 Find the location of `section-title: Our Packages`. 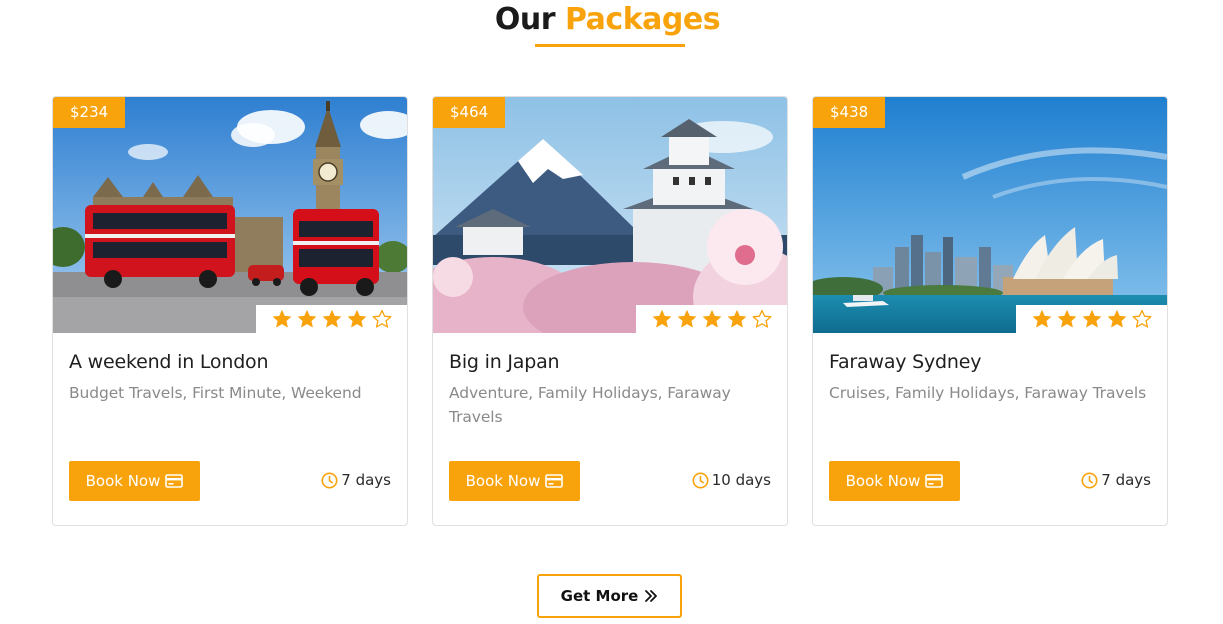

section-title: Our Packages is located at coordinates (611, 20).